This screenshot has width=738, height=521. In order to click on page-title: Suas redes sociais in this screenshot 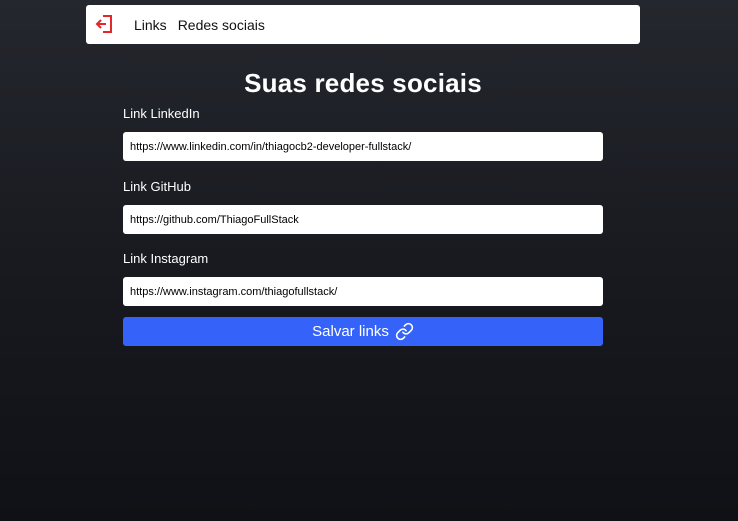, I will do `click(363, 83)`.